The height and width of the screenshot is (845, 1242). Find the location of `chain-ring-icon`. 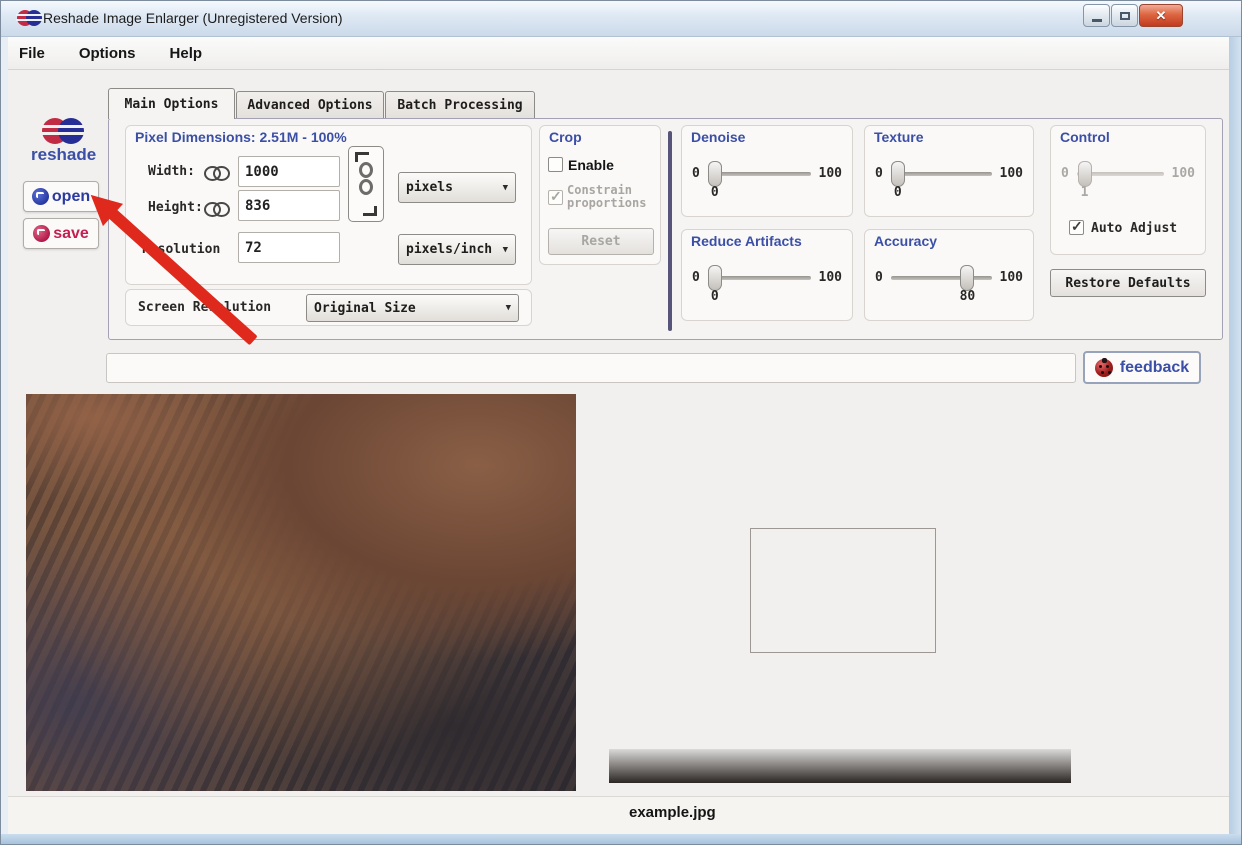

chain-ring-icon is located at coordinates (366, 170).